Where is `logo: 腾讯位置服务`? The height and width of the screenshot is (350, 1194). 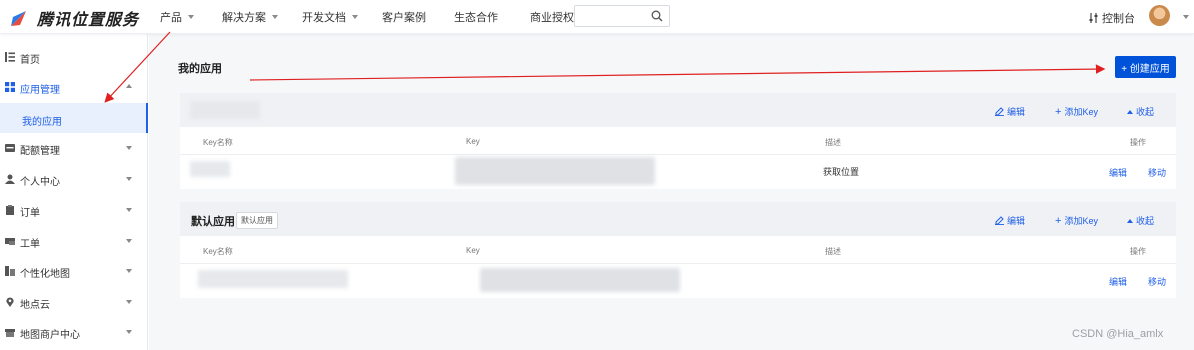 logo: 腾讯位置服务 is located at coordinates (74, 18).